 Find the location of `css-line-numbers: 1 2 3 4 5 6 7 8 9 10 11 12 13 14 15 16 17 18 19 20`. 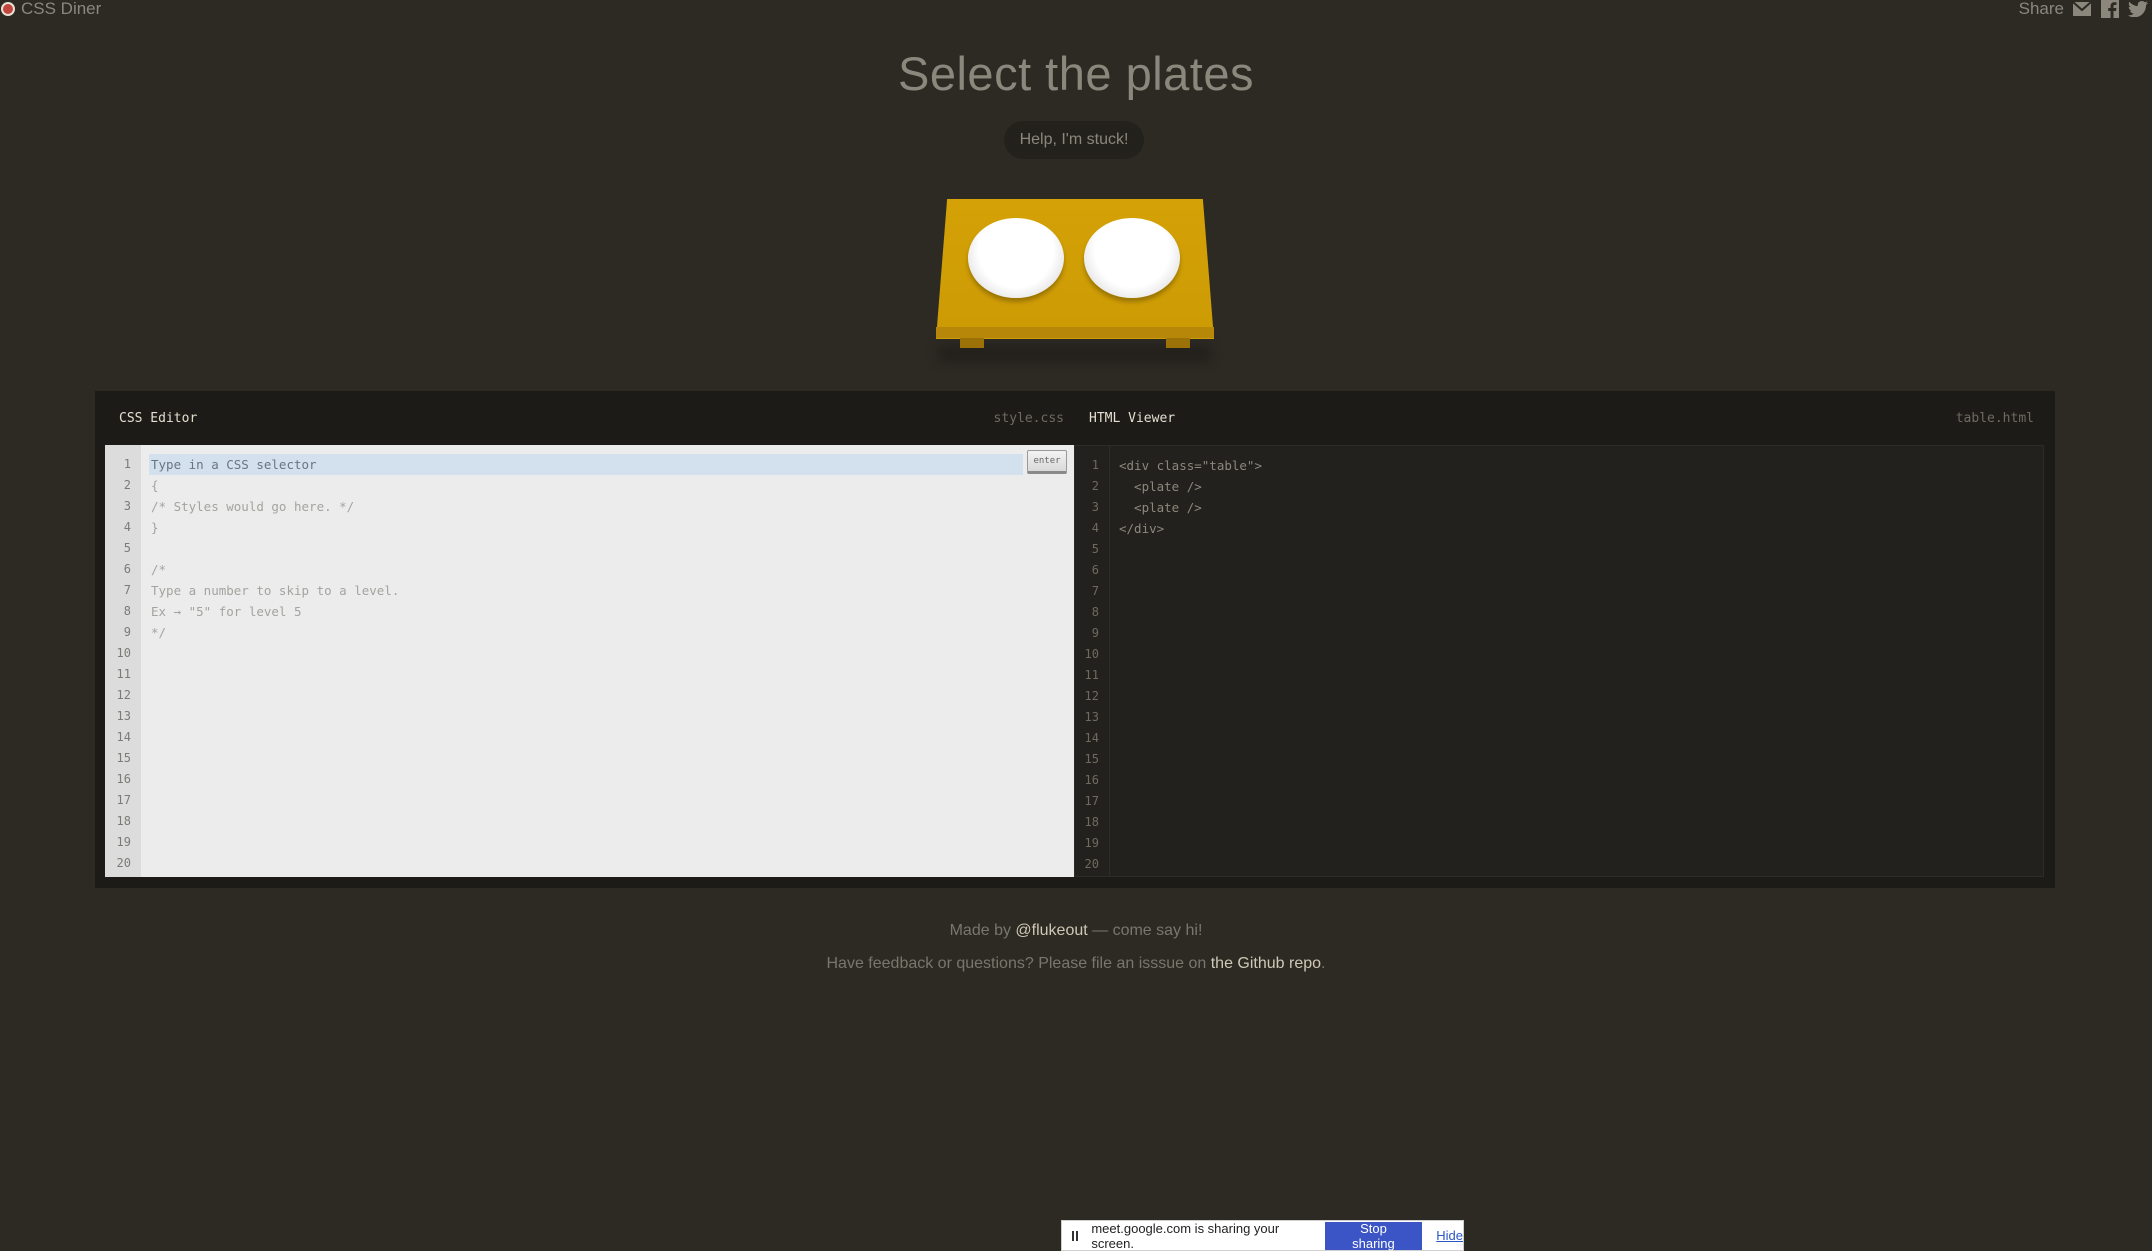

css-line-numbers: 1 2 3 4 5 6 7 8 9 10 11 12 13 14 15 16 17 18 19 20 is located at coordinates (123, 663).